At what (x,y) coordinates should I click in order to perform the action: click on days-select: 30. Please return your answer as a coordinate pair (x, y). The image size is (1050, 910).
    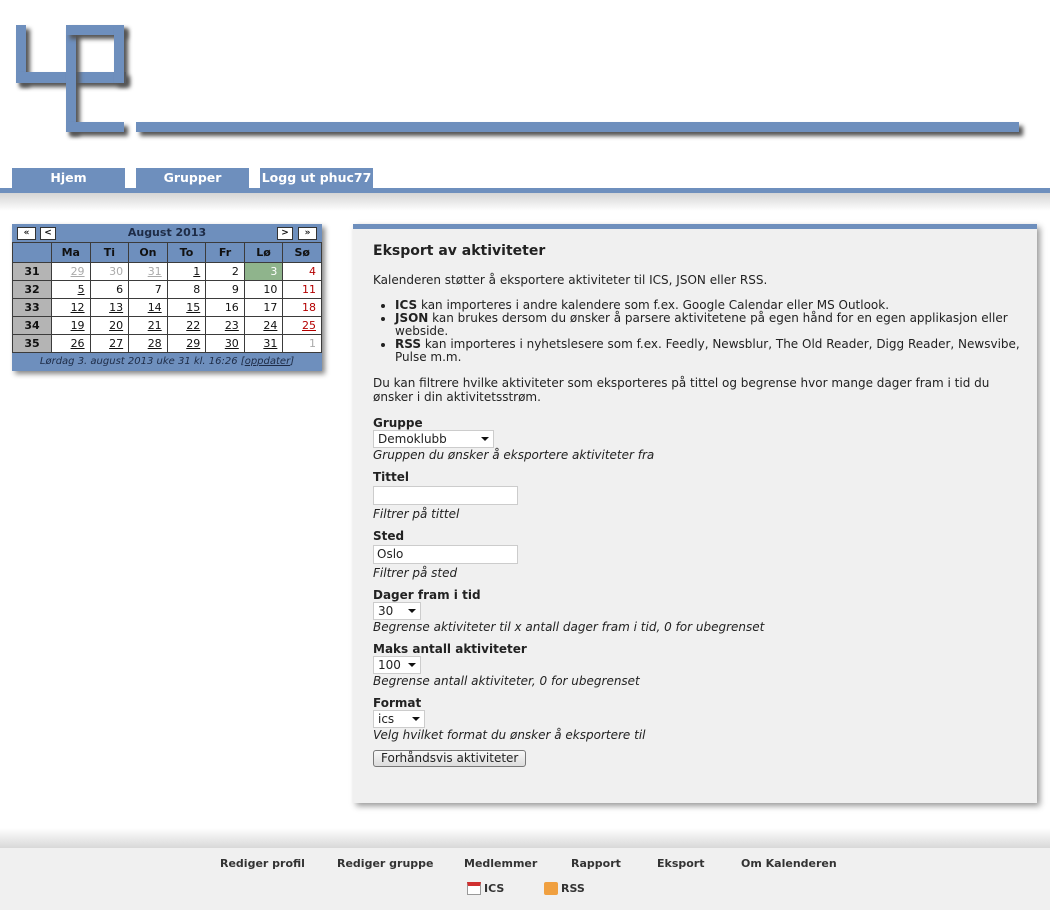
    Looking at the image, I should click on (397, 611).